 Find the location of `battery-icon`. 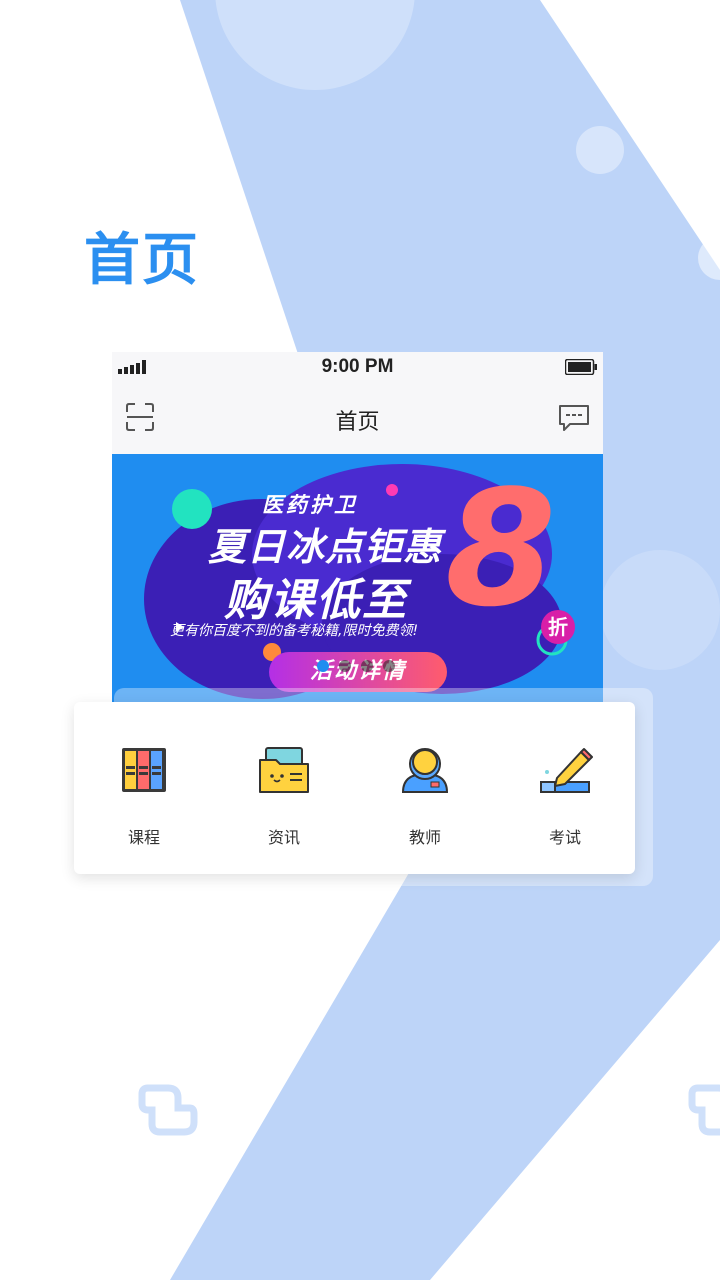

battery-icon is located at coordinates (581, 367).